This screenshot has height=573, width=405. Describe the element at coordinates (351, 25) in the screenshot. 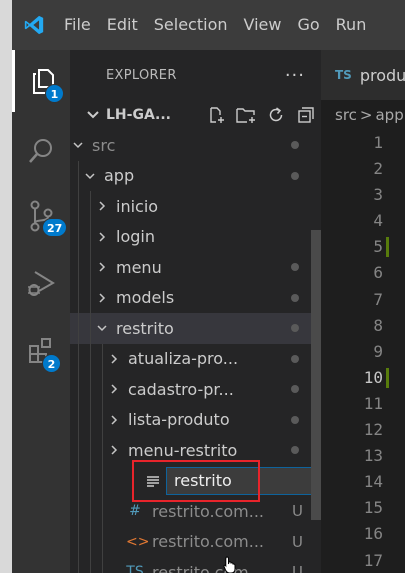

I see `menu-item-run: Run` at that location.